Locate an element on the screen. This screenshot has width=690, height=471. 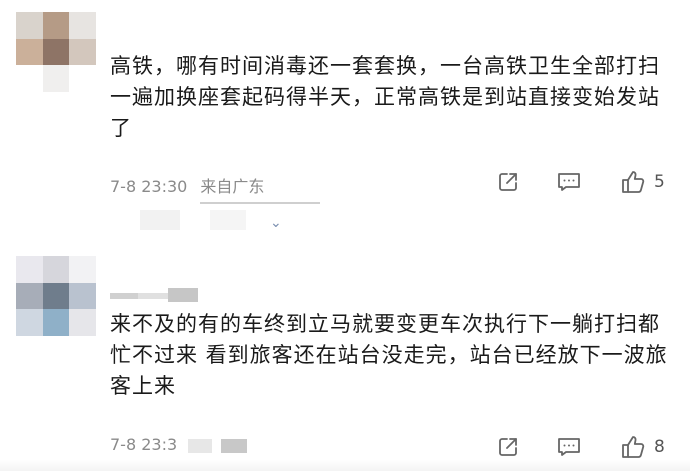
like-button: 5 is located at coordinates (642, 182).